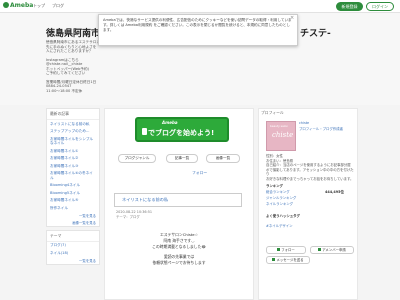  What do you see at coordinates (73, 159) in the screenshot?
I see `recent-article: お家時間ネイル②` at bounding box center [73, 159].